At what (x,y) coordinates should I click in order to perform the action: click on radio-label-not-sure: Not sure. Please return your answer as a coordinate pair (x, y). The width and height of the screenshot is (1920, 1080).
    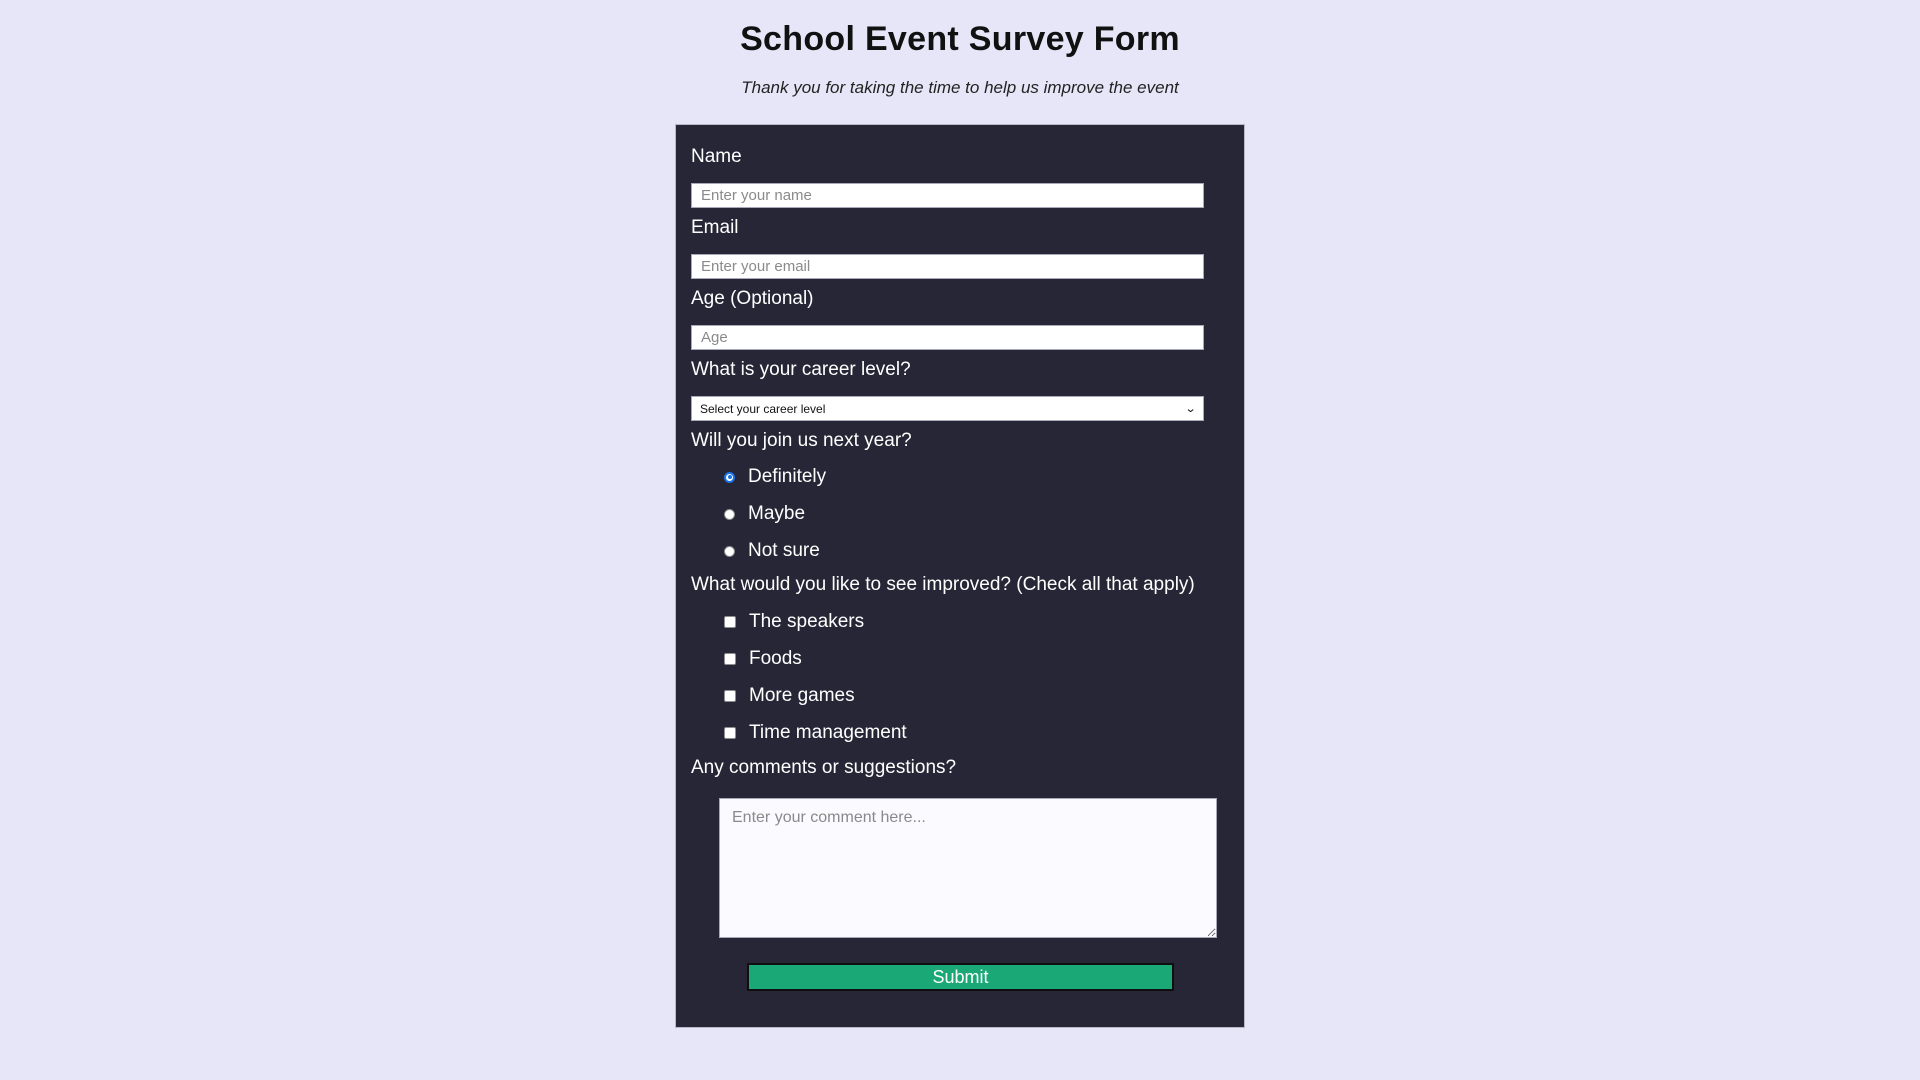
    Looking at the image, I should click on (784, 550).